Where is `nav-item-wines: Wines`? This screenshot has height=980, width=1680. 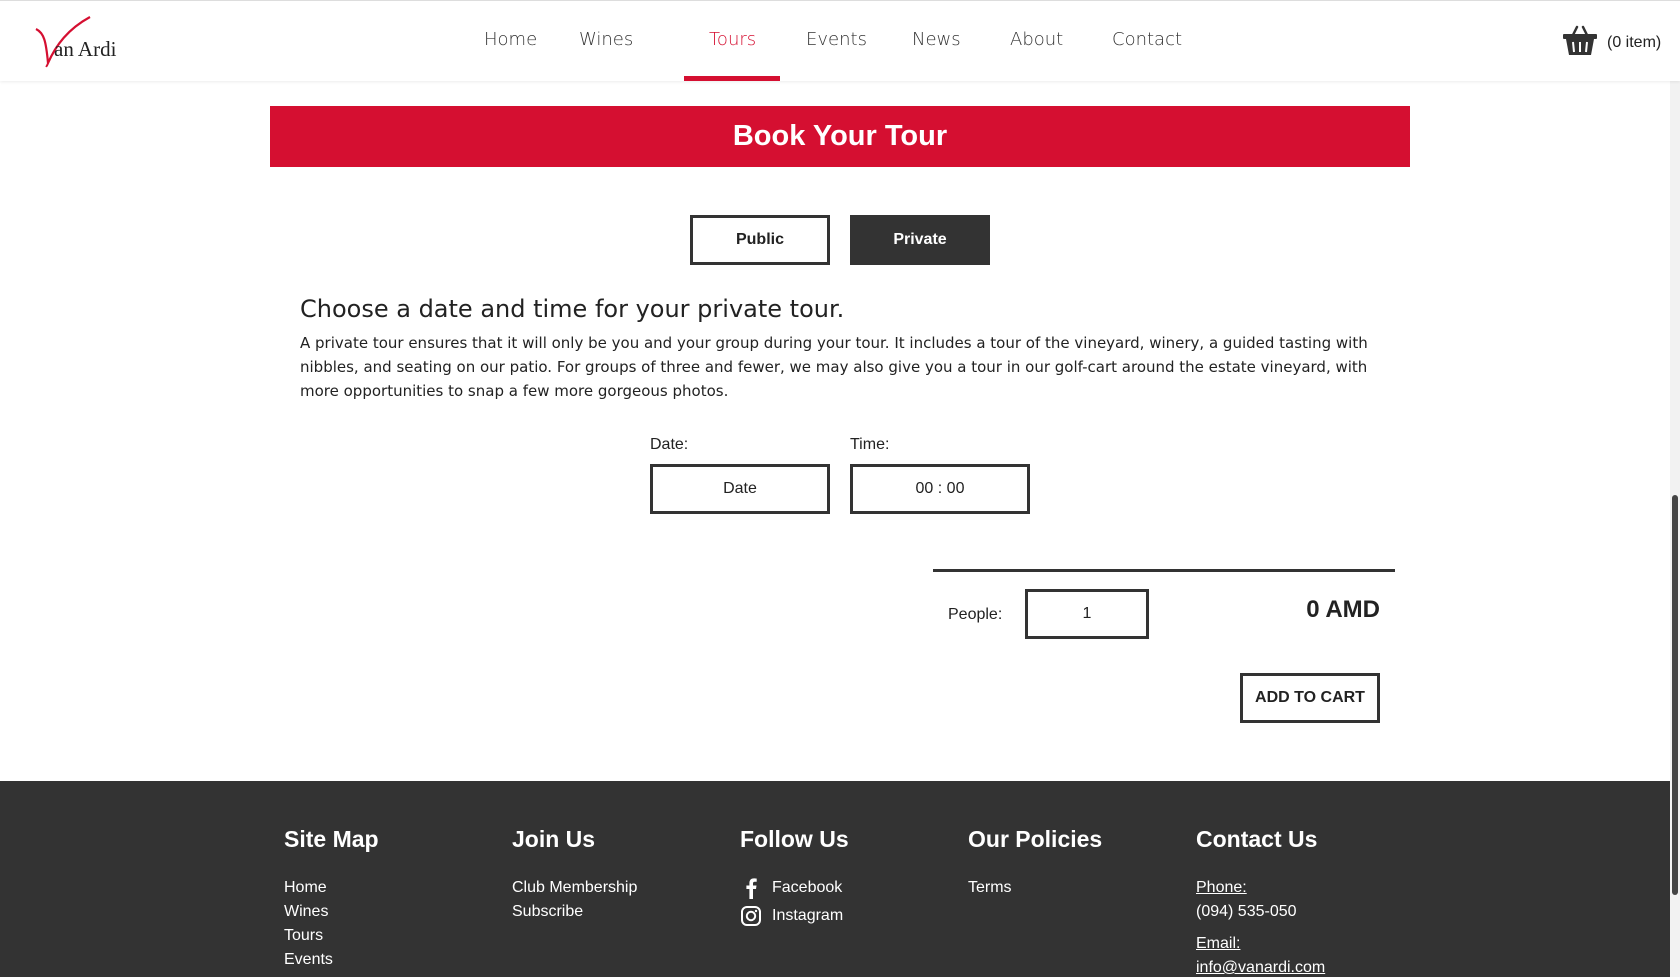
nav-item-wines: Wines is located at coordinates (606, 39).